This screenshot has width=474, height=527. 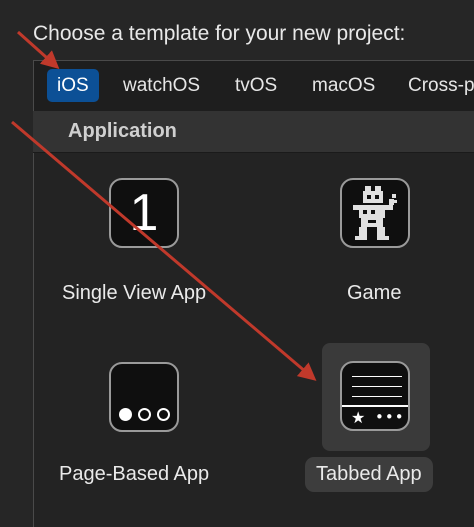 What do you see at coordinates (134, 293) in the screenshot?
I see `template-label: Single View App` at bounding box center [134, 293].